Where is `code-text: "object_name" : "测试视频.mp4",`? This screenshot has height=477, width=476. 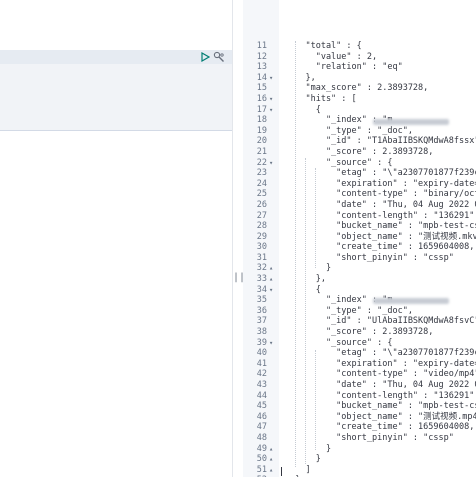
code-text: "object_name" : "测试视频.mp4", is located at coordinates (380, 416).